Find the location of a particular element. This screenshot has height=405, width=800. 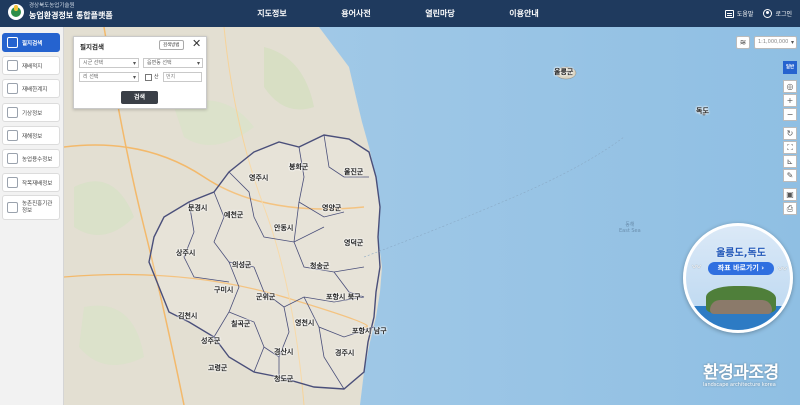

user-icon is located at coordinates (768, 13).